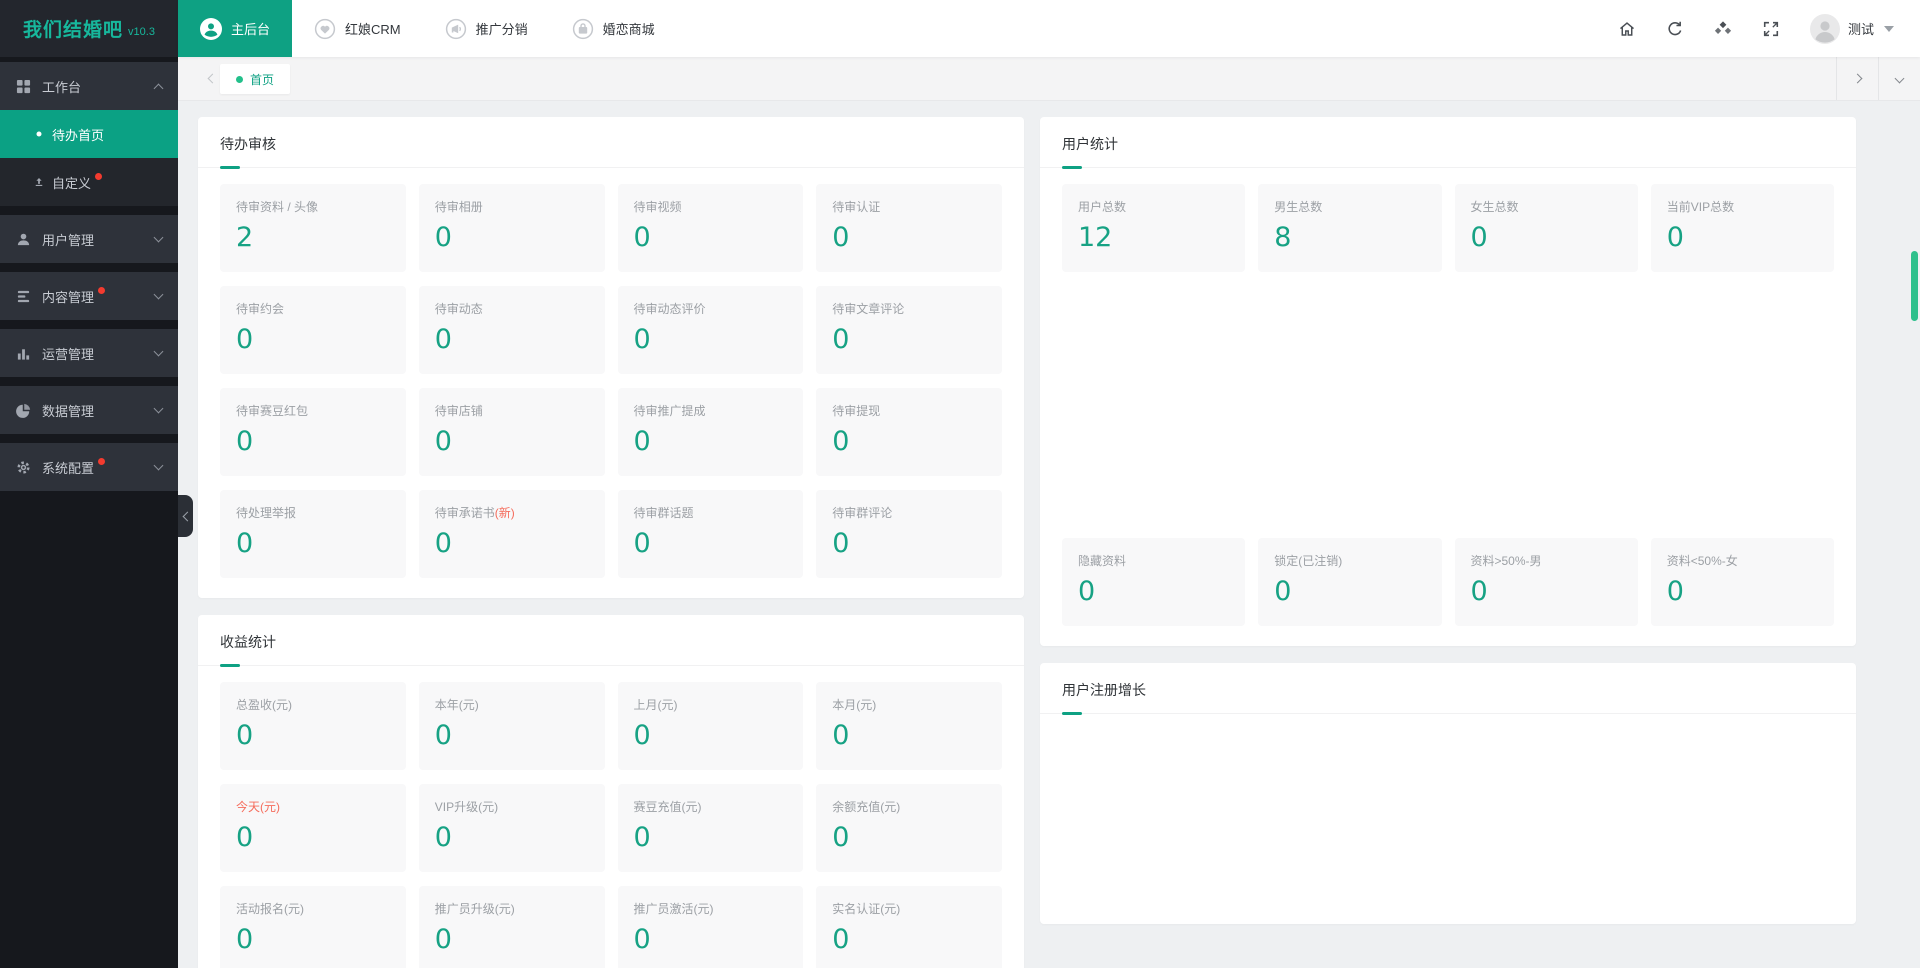 This screenshot has width=1920, height=968. What do you see at coordinates (613, 28) in the screenshot?
I see `nav-tab-mall: 婚恋商城` at bounding box center [613, 28].